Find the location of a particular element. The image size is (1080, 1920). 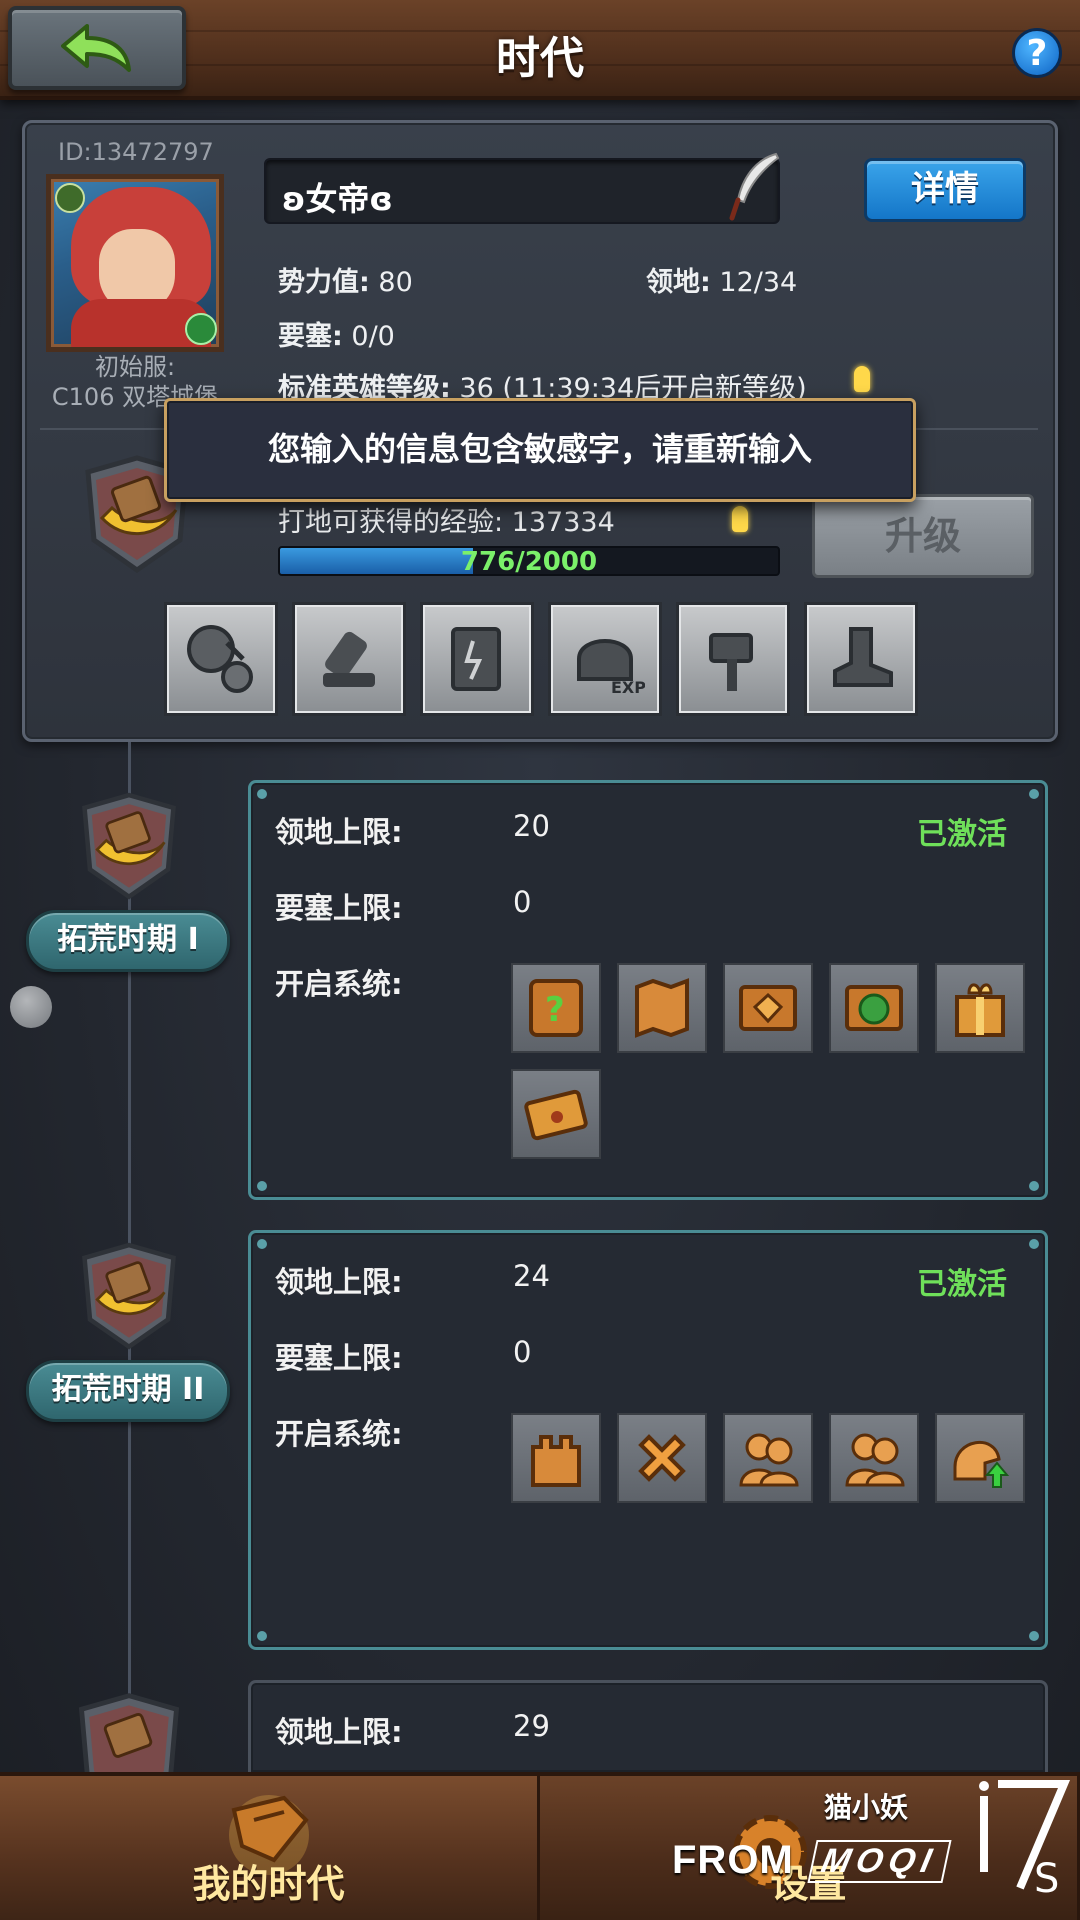

helmet-exp-icon: EXP is located at coordinates (605, 659).